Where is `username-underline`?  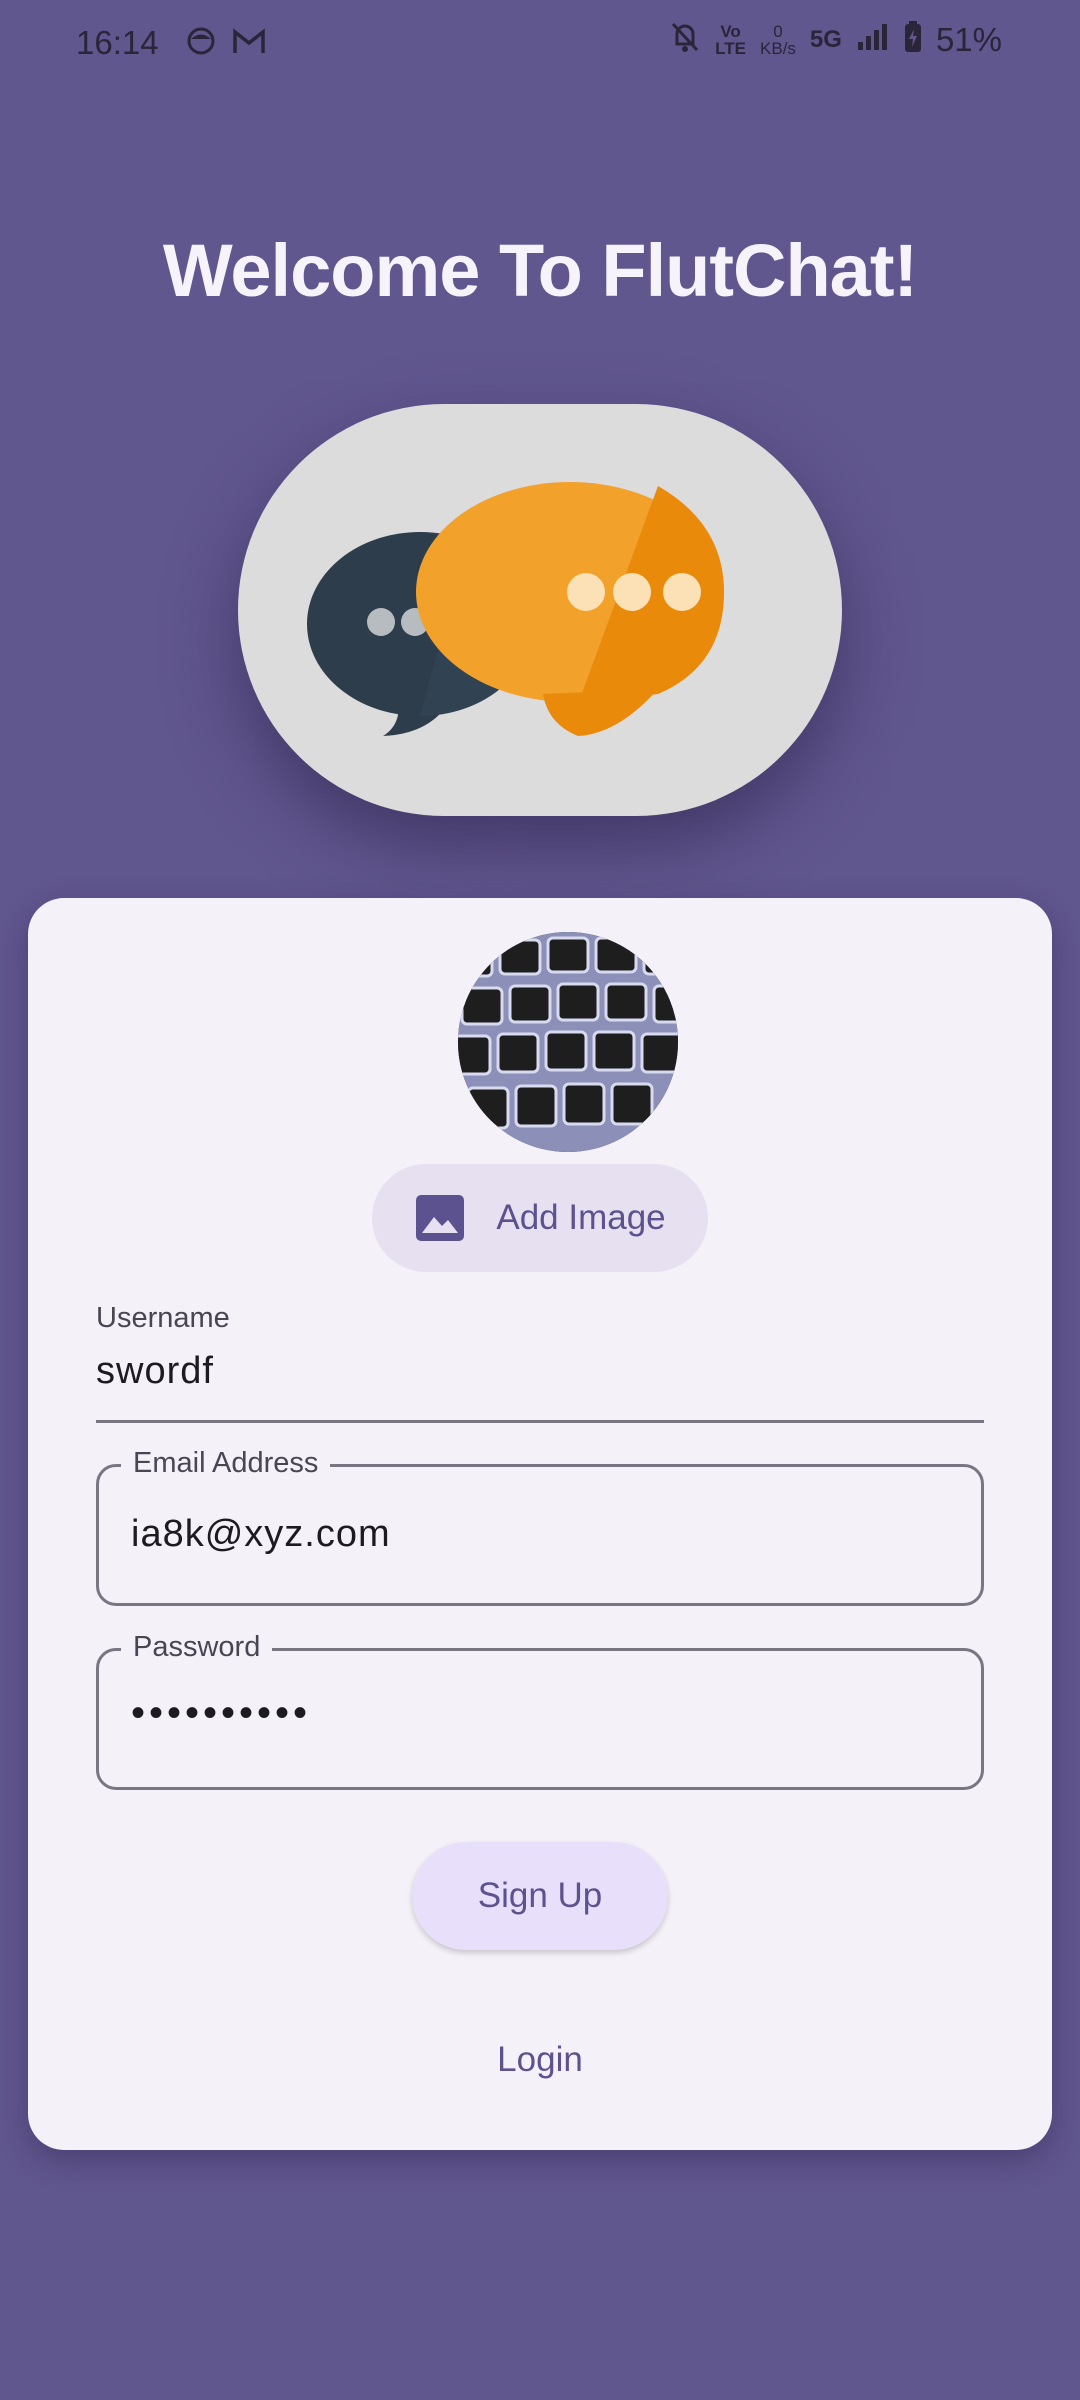
username-underline is located at coordinates (540, 1421).